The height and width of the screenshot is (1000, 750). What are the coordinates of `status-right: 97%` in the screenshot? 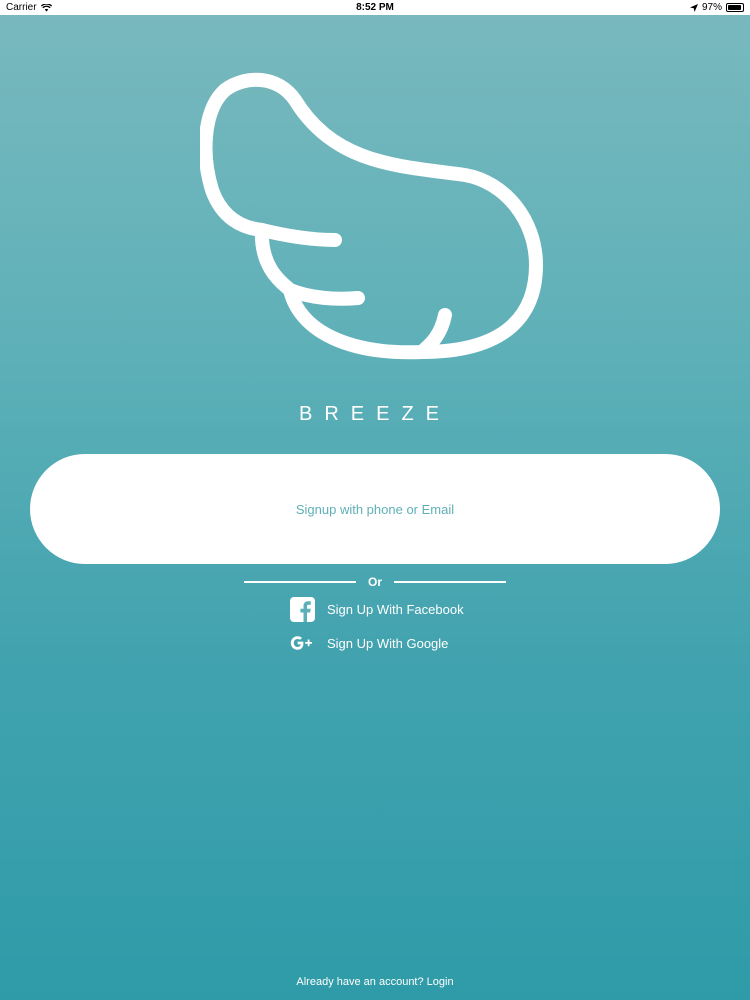 It's located at (716, 7).